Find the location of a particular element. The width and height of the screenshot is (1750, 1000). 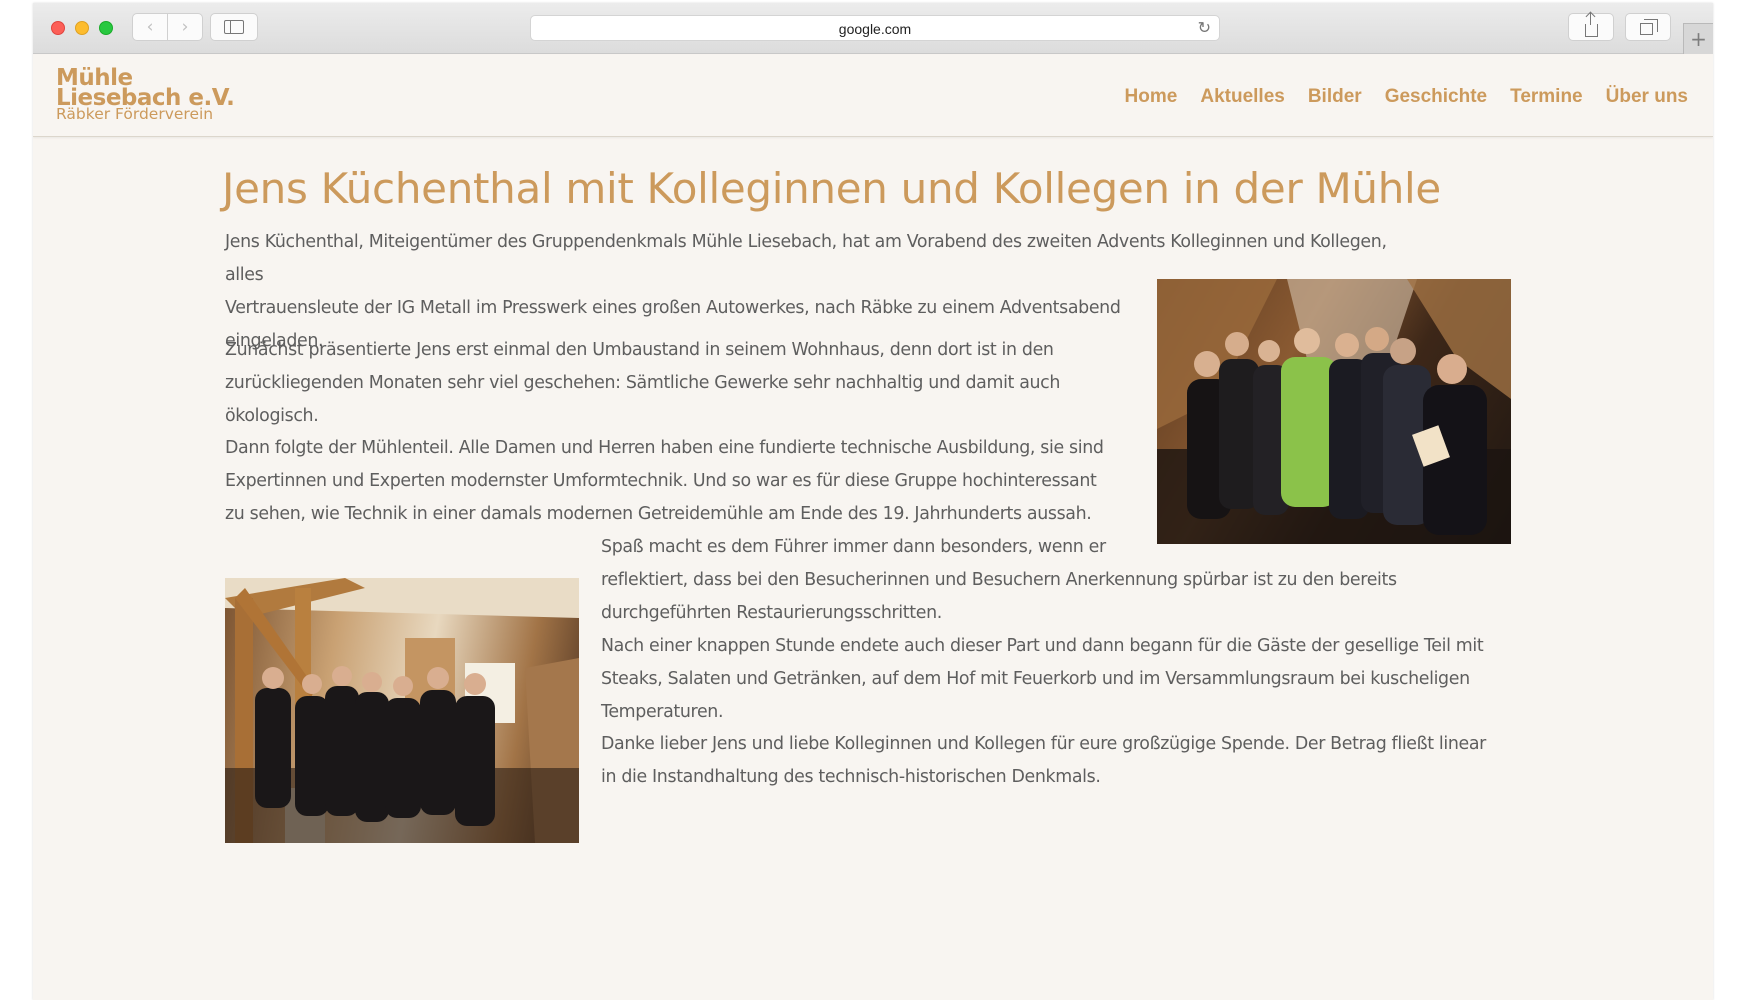

share-button is located at coordinates (1591, 26).